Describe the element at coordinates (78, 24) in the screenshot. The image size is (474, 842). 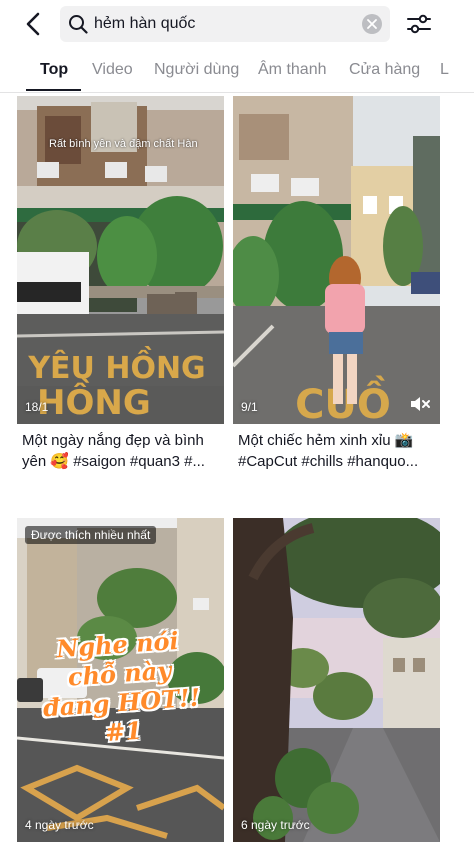
I see `search-icon` at that location.